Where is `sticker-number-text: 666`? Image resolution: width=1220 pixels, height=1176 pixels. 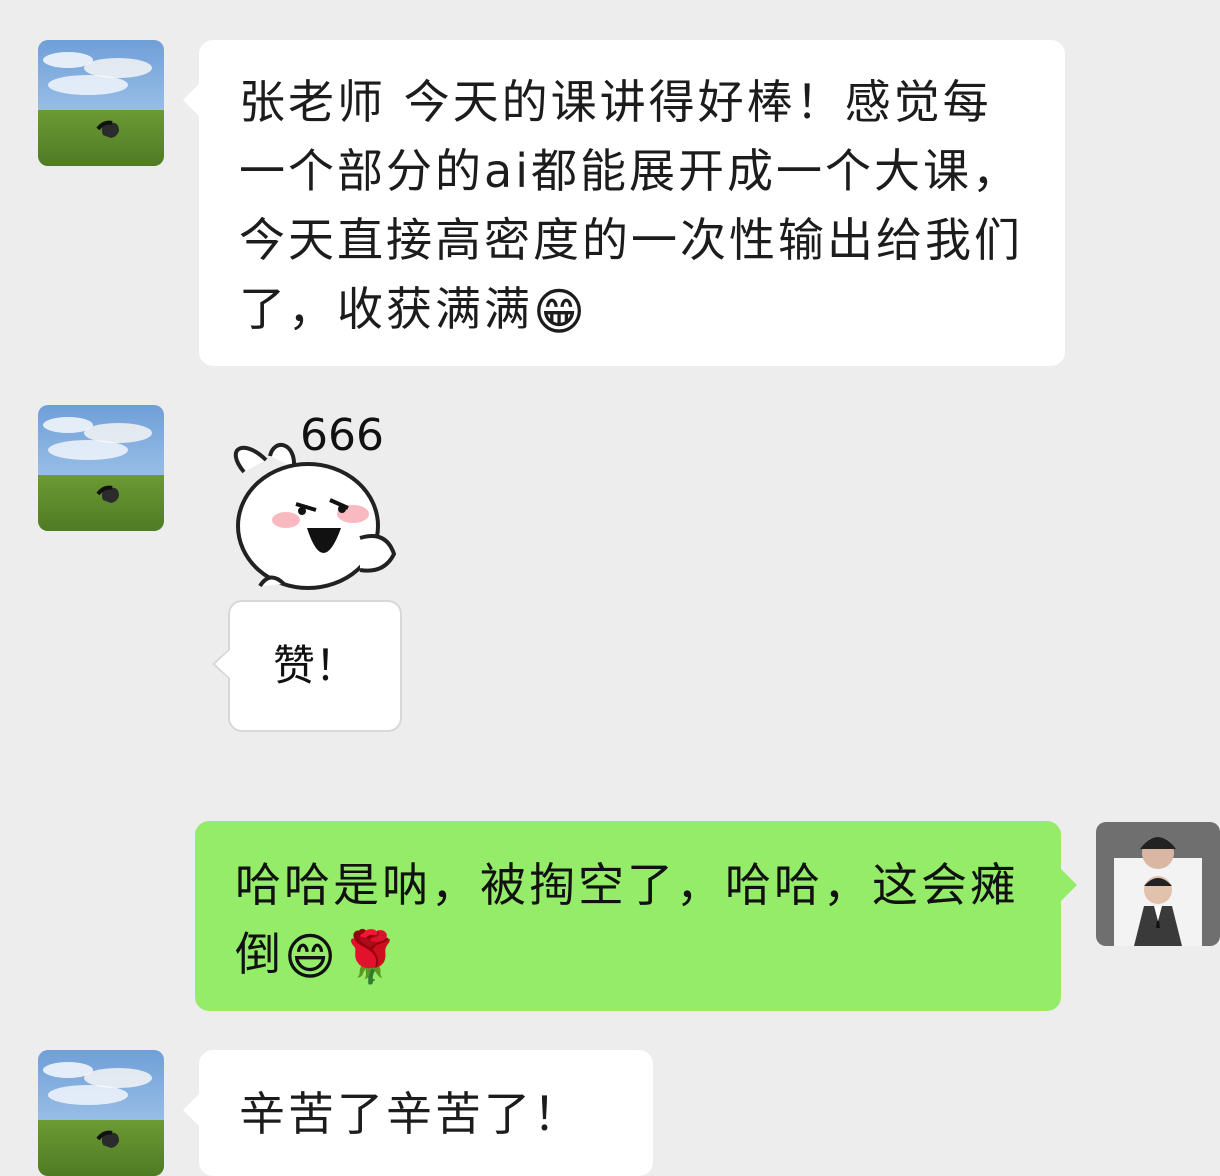 sticker-number-text: 666 is located at coordinates (342, 435).